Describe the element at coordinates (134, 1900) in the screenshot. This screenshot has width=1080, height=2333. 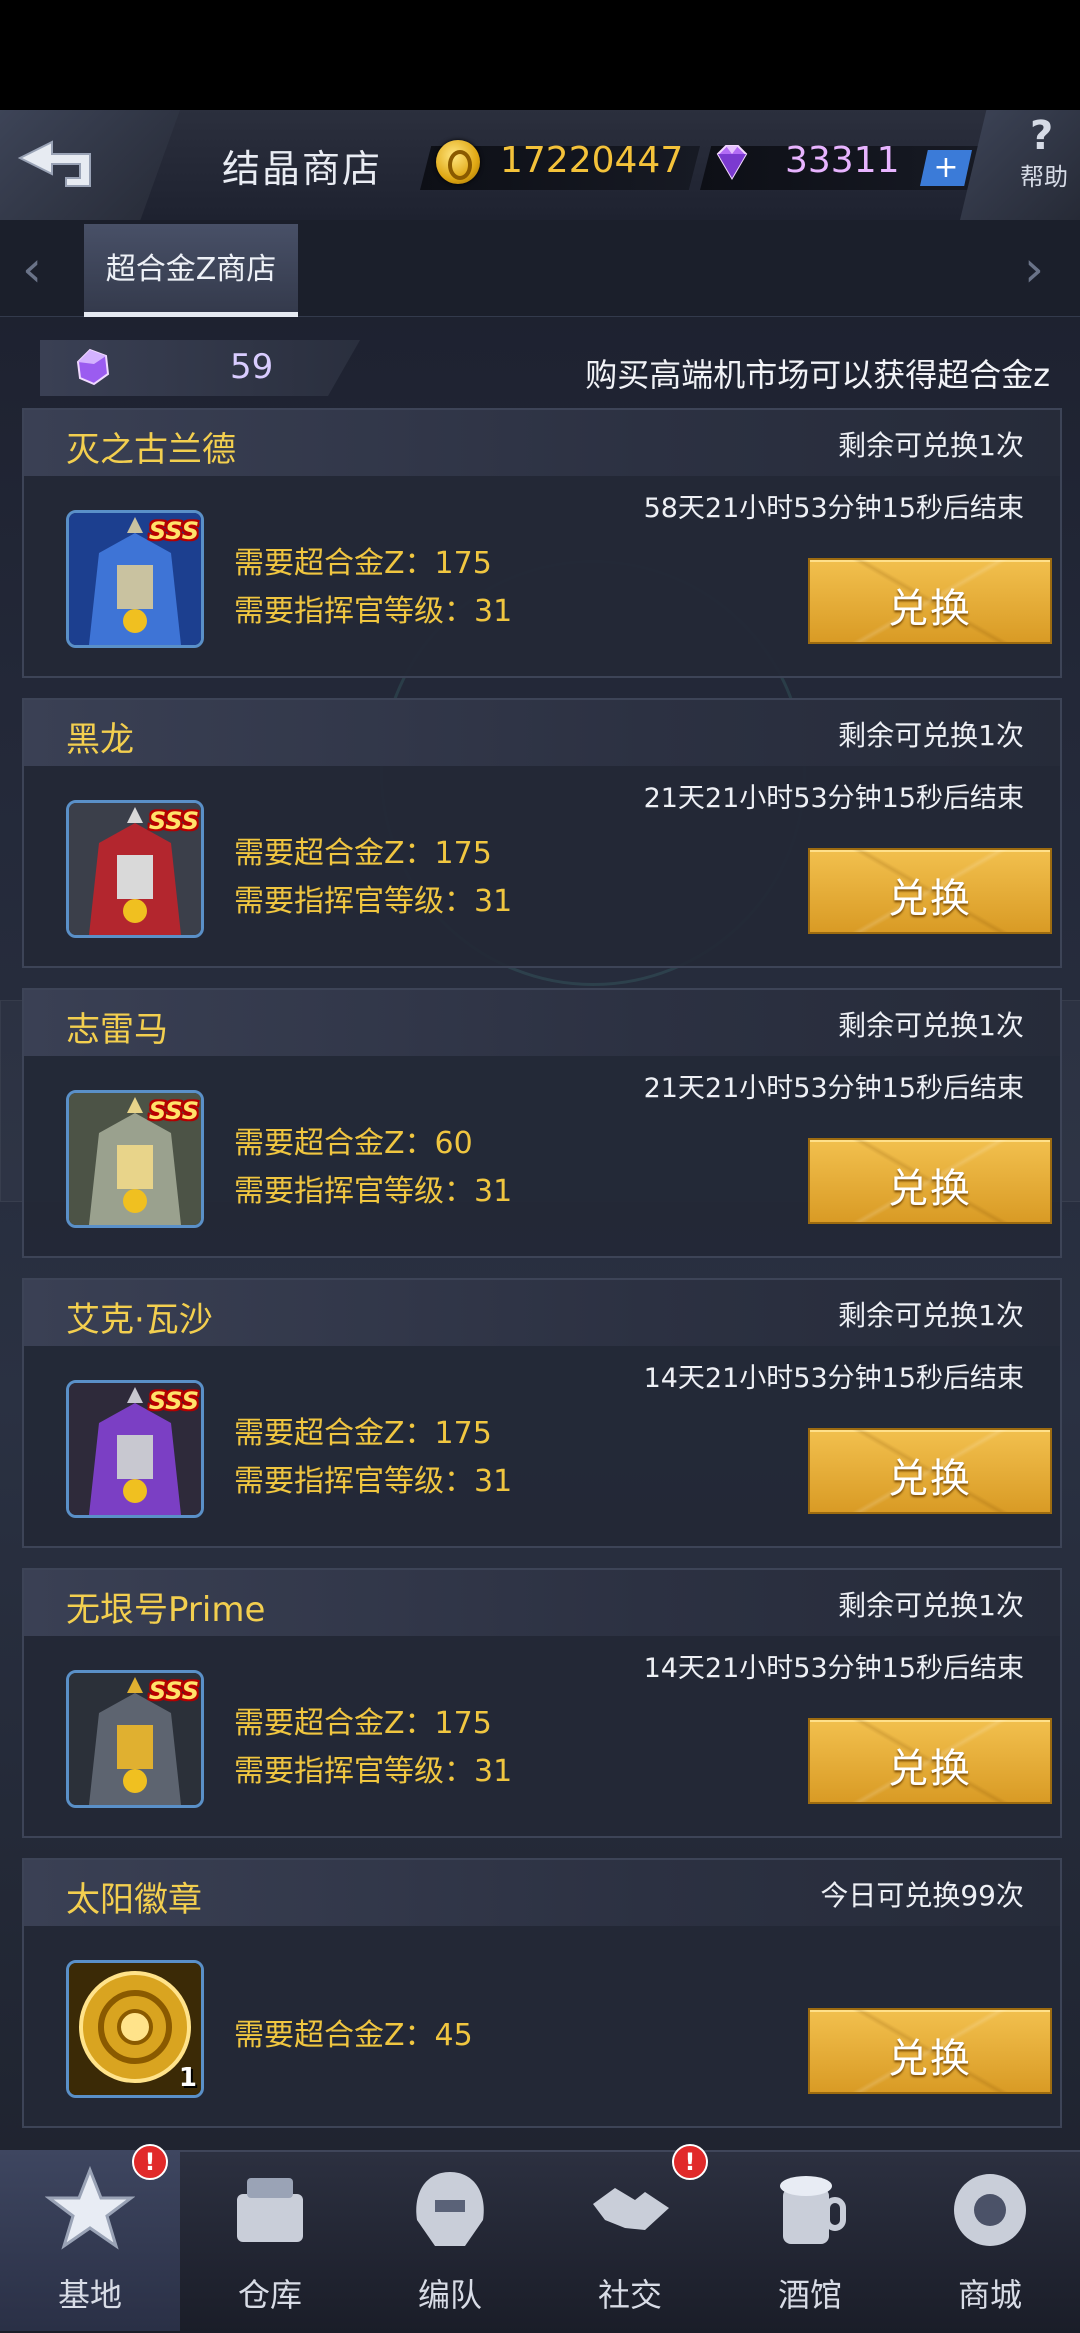
I see `item-name: 太阳徽章` at that location.